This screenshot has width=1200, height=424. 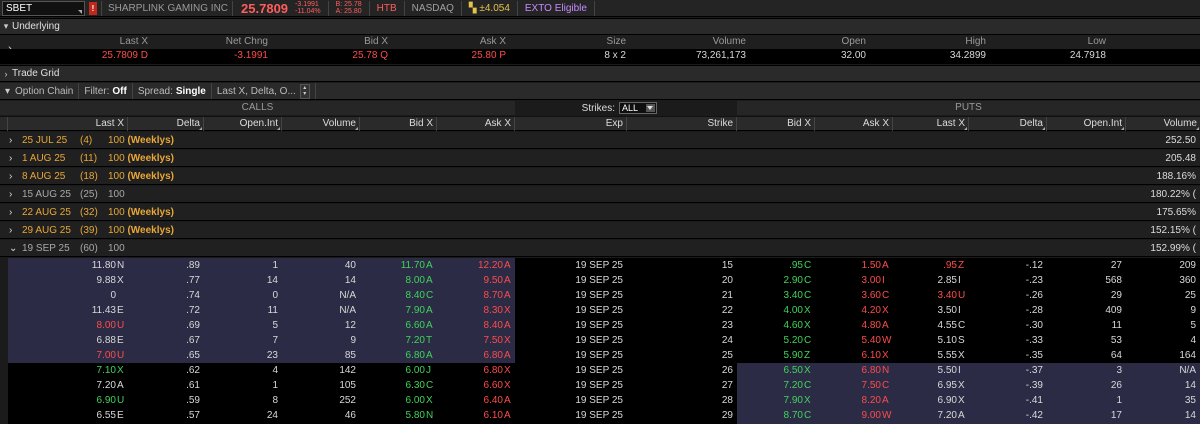 I want to click on call-bid-cell: 6.60 A, so click(x=398, y=325).